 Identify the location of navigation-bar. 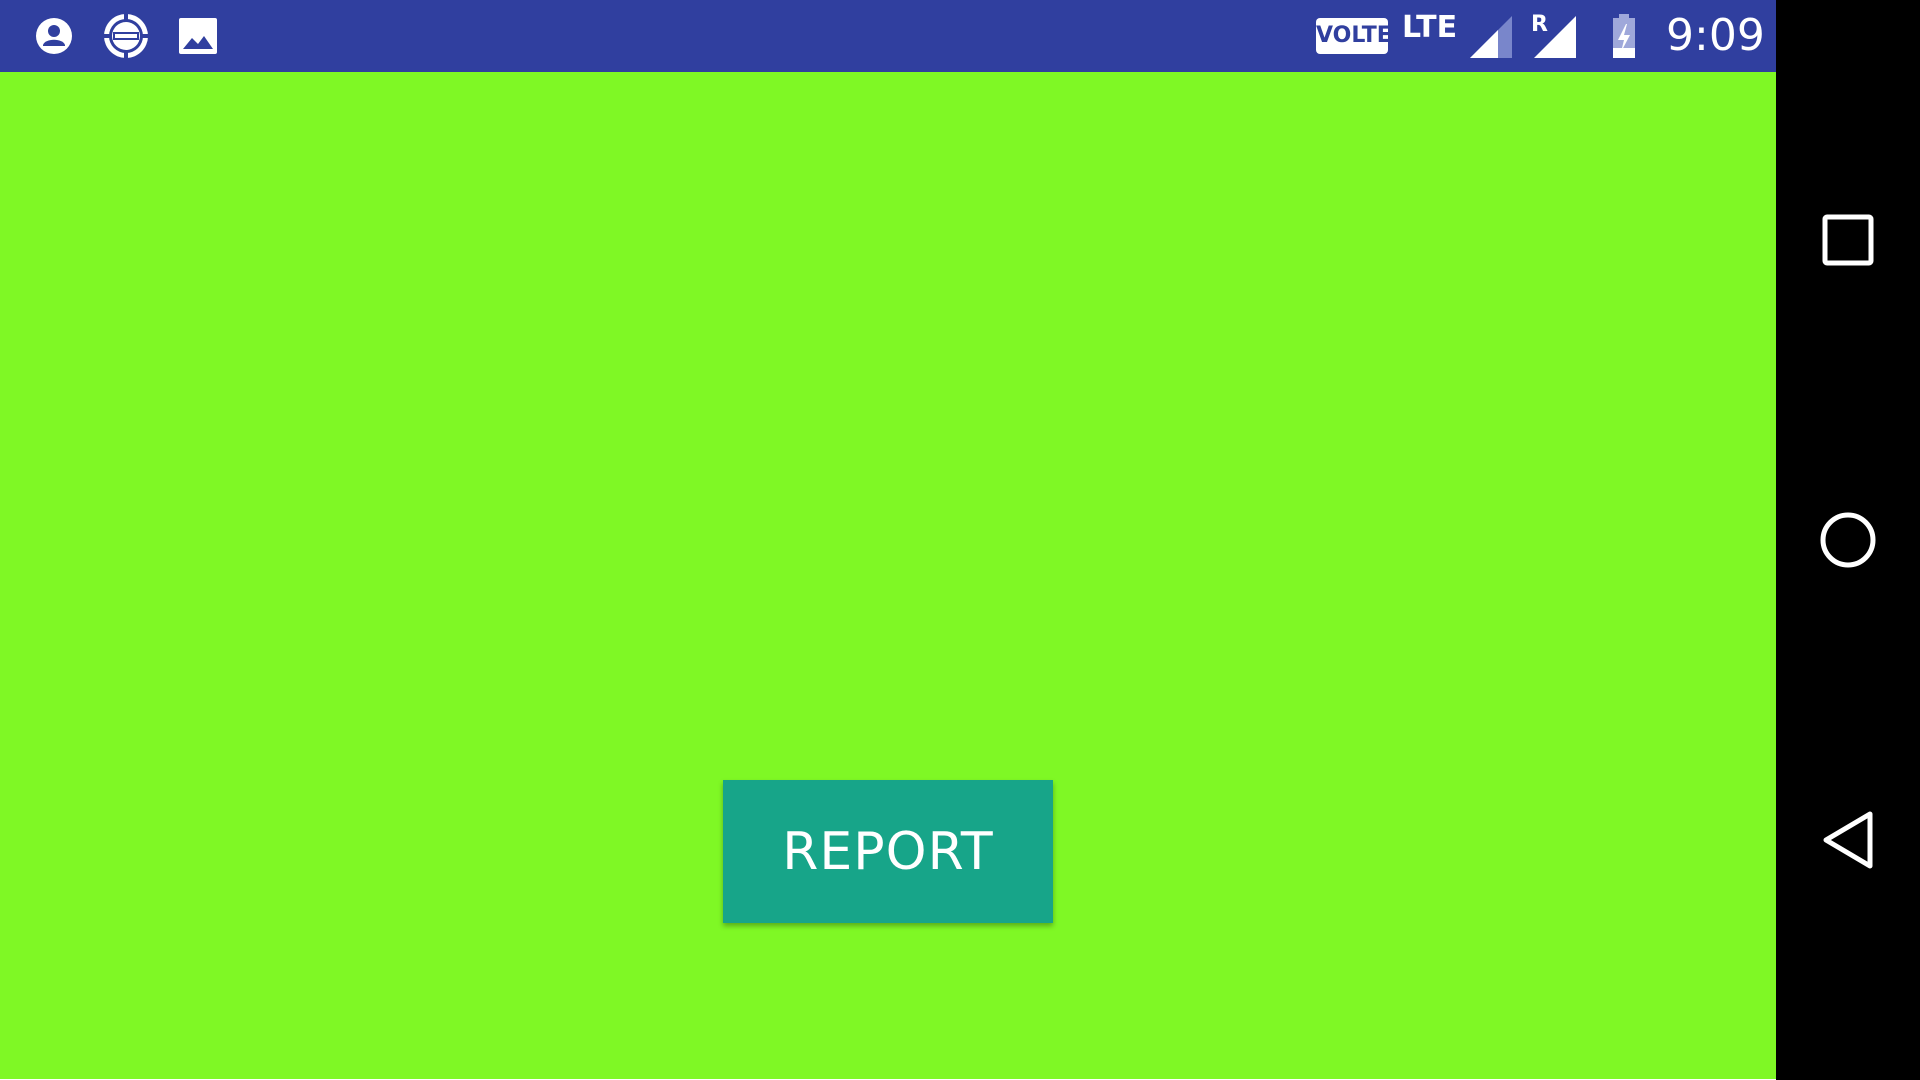
(1848, 540).